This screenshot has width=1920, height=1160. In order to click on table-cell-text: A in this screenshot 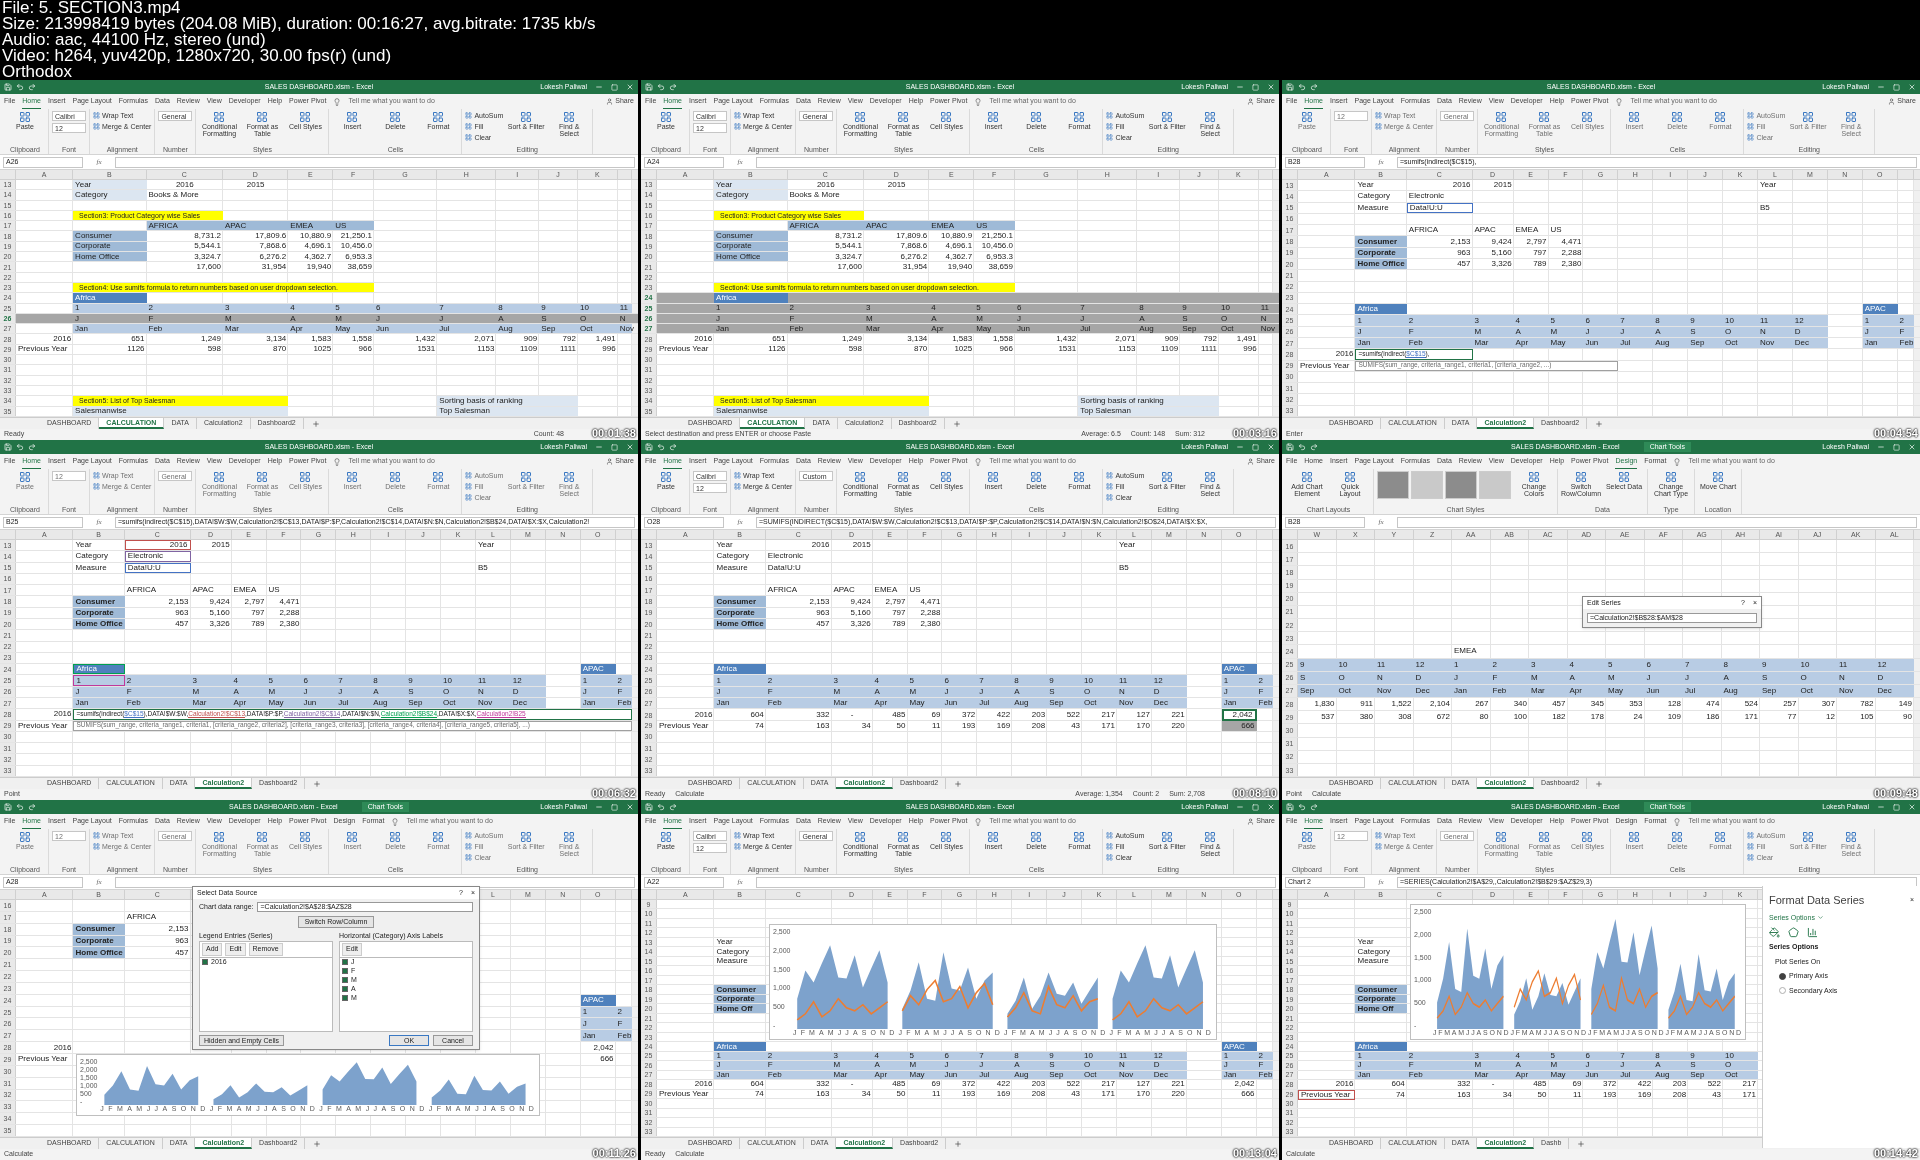, I will do `click(293, 318)`.